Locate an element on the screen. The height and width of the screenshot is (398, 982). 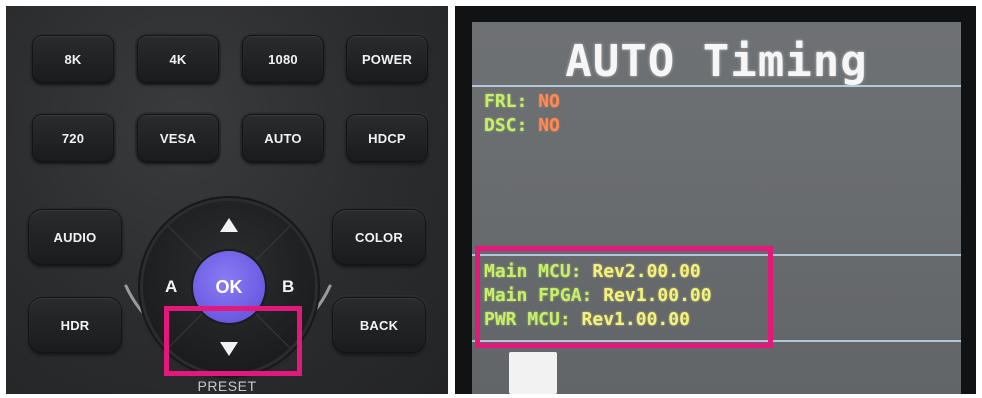
key-720: 720 is located at coordinates (73, 138).